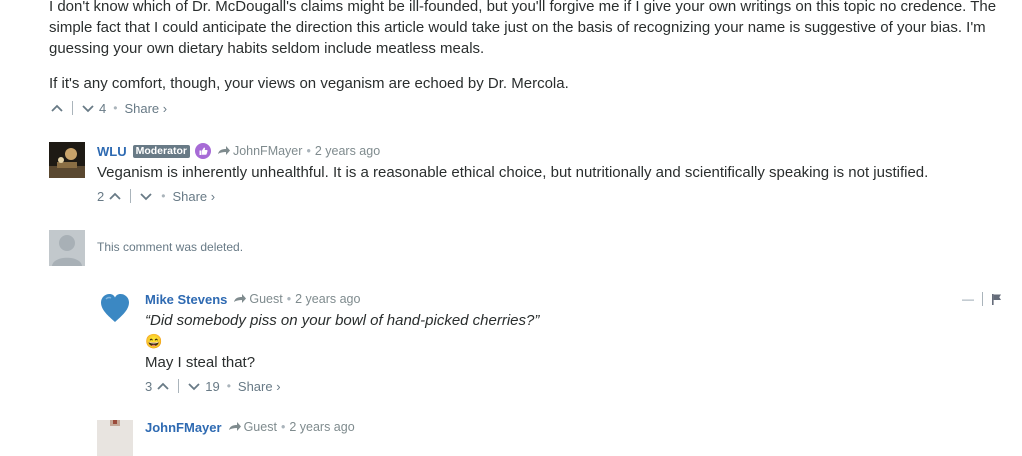  Describe the element at coordinates (108, 108) in the screenshot. I see `vote-bar: 4 • Share ›` at that location.